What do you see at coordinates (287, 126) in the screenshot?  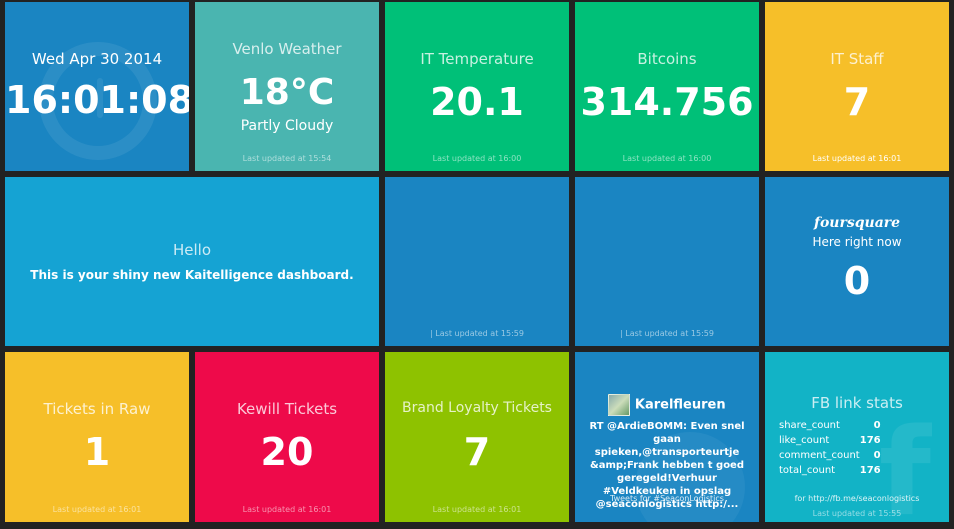 I see `weather-condition: Partly Cloudy` at bounding box center [287, 126].